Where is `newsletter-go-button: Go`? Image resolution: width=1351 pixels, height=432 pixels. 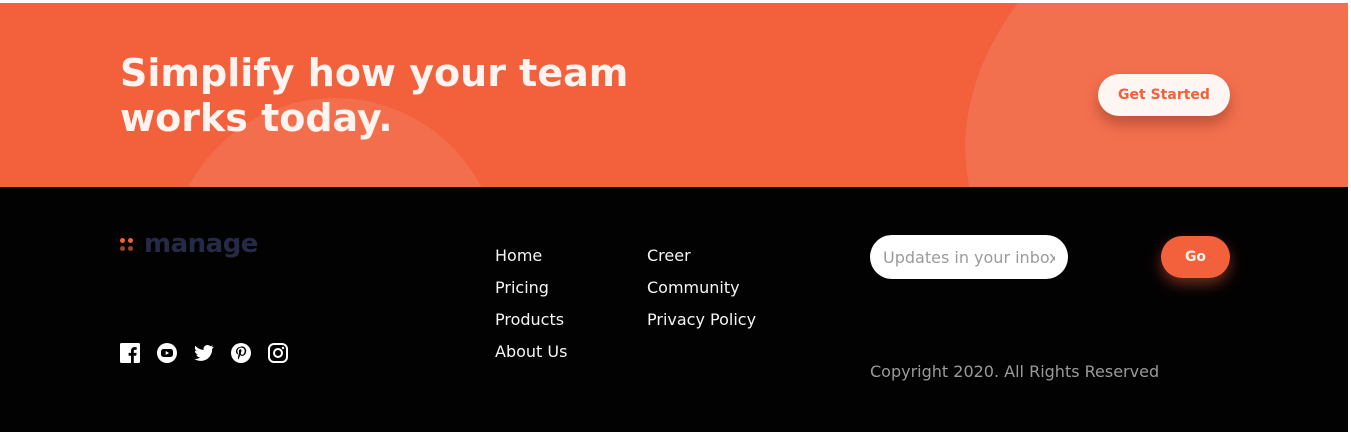 newsletter-go-button: Go is located at coordinates (1195, 257).